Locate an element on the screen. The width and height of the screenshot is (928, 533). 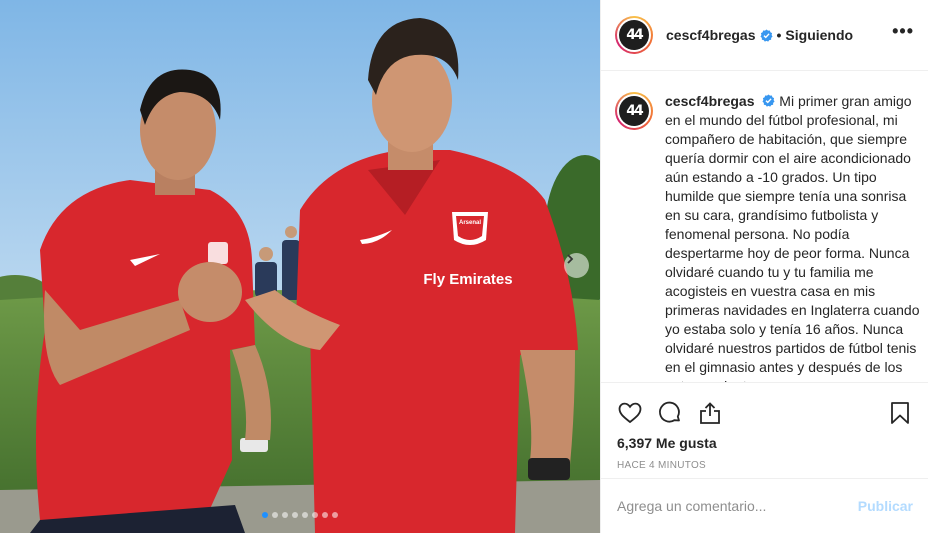
post-header: 44 cescf4bregas • Siguiendo ••• is located at coordinates (764, 35).